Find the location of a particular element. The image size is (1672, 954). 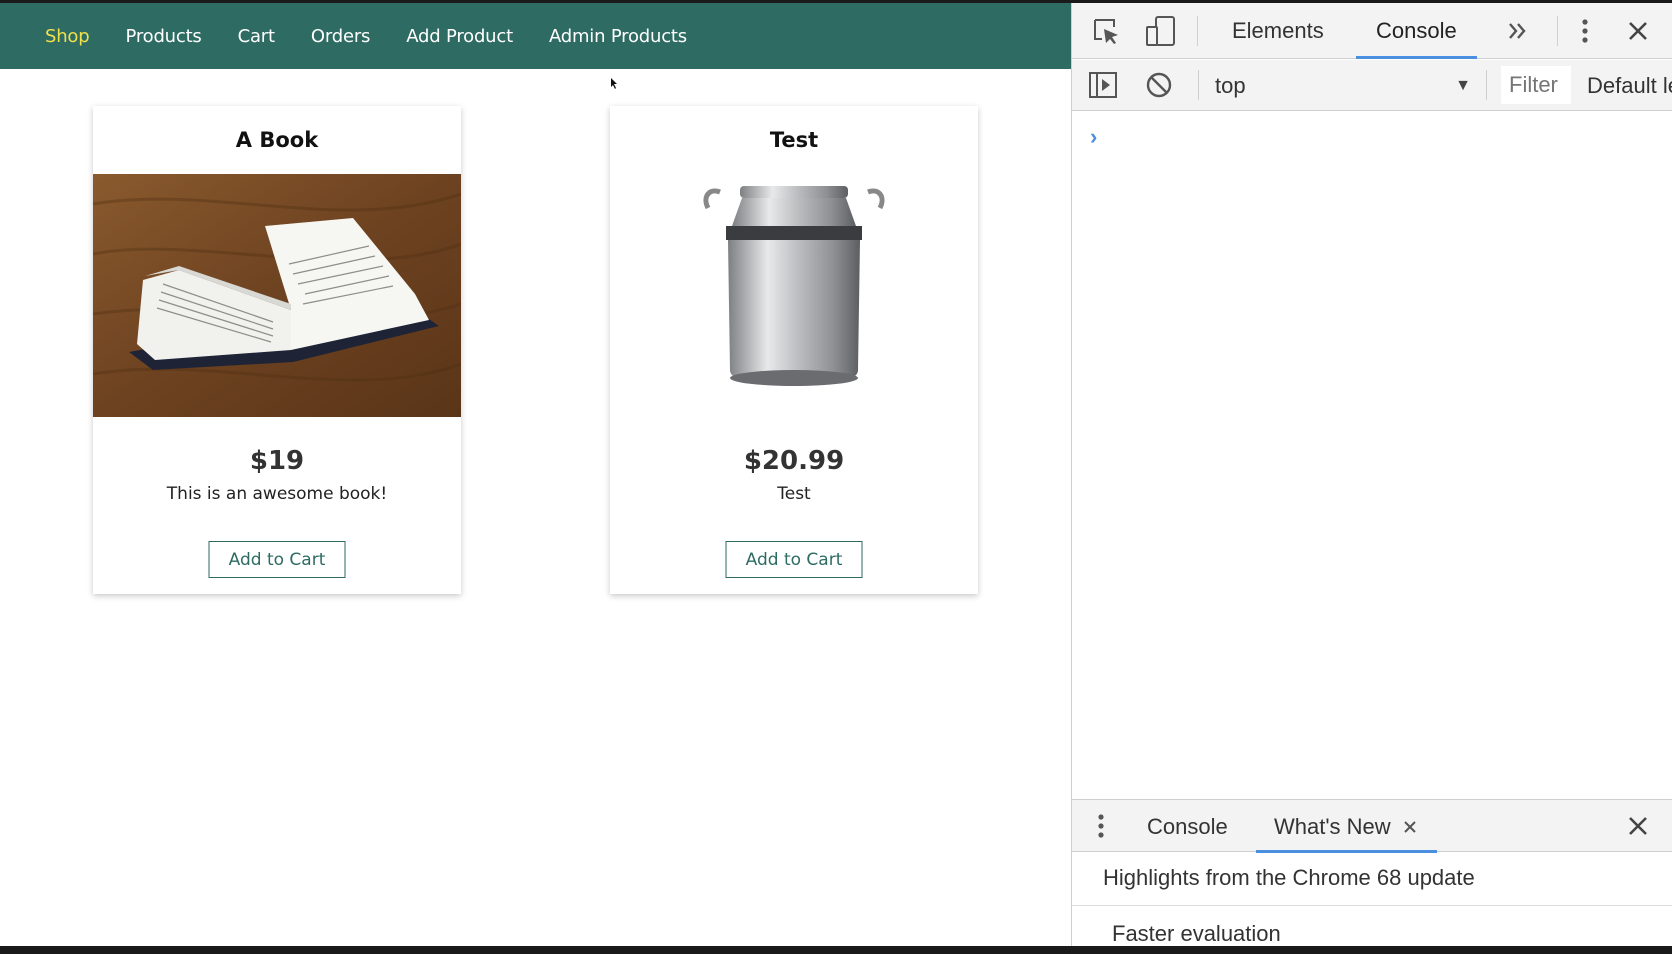

product-title: Test is located at coordinates (794, 140).